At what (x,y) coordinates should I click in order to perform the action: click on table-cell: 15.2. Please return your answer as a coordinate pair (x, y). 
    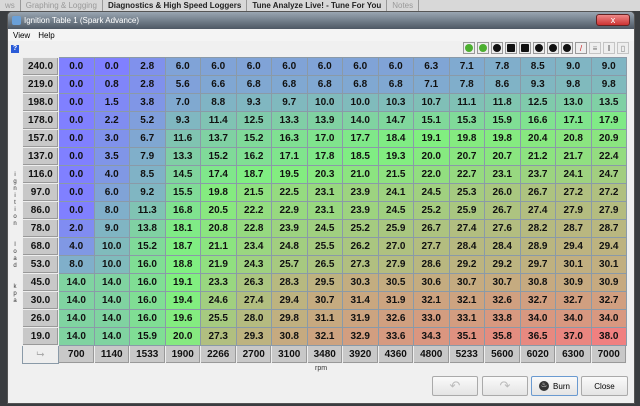
    Looking at the image, I should click on (253, 138).